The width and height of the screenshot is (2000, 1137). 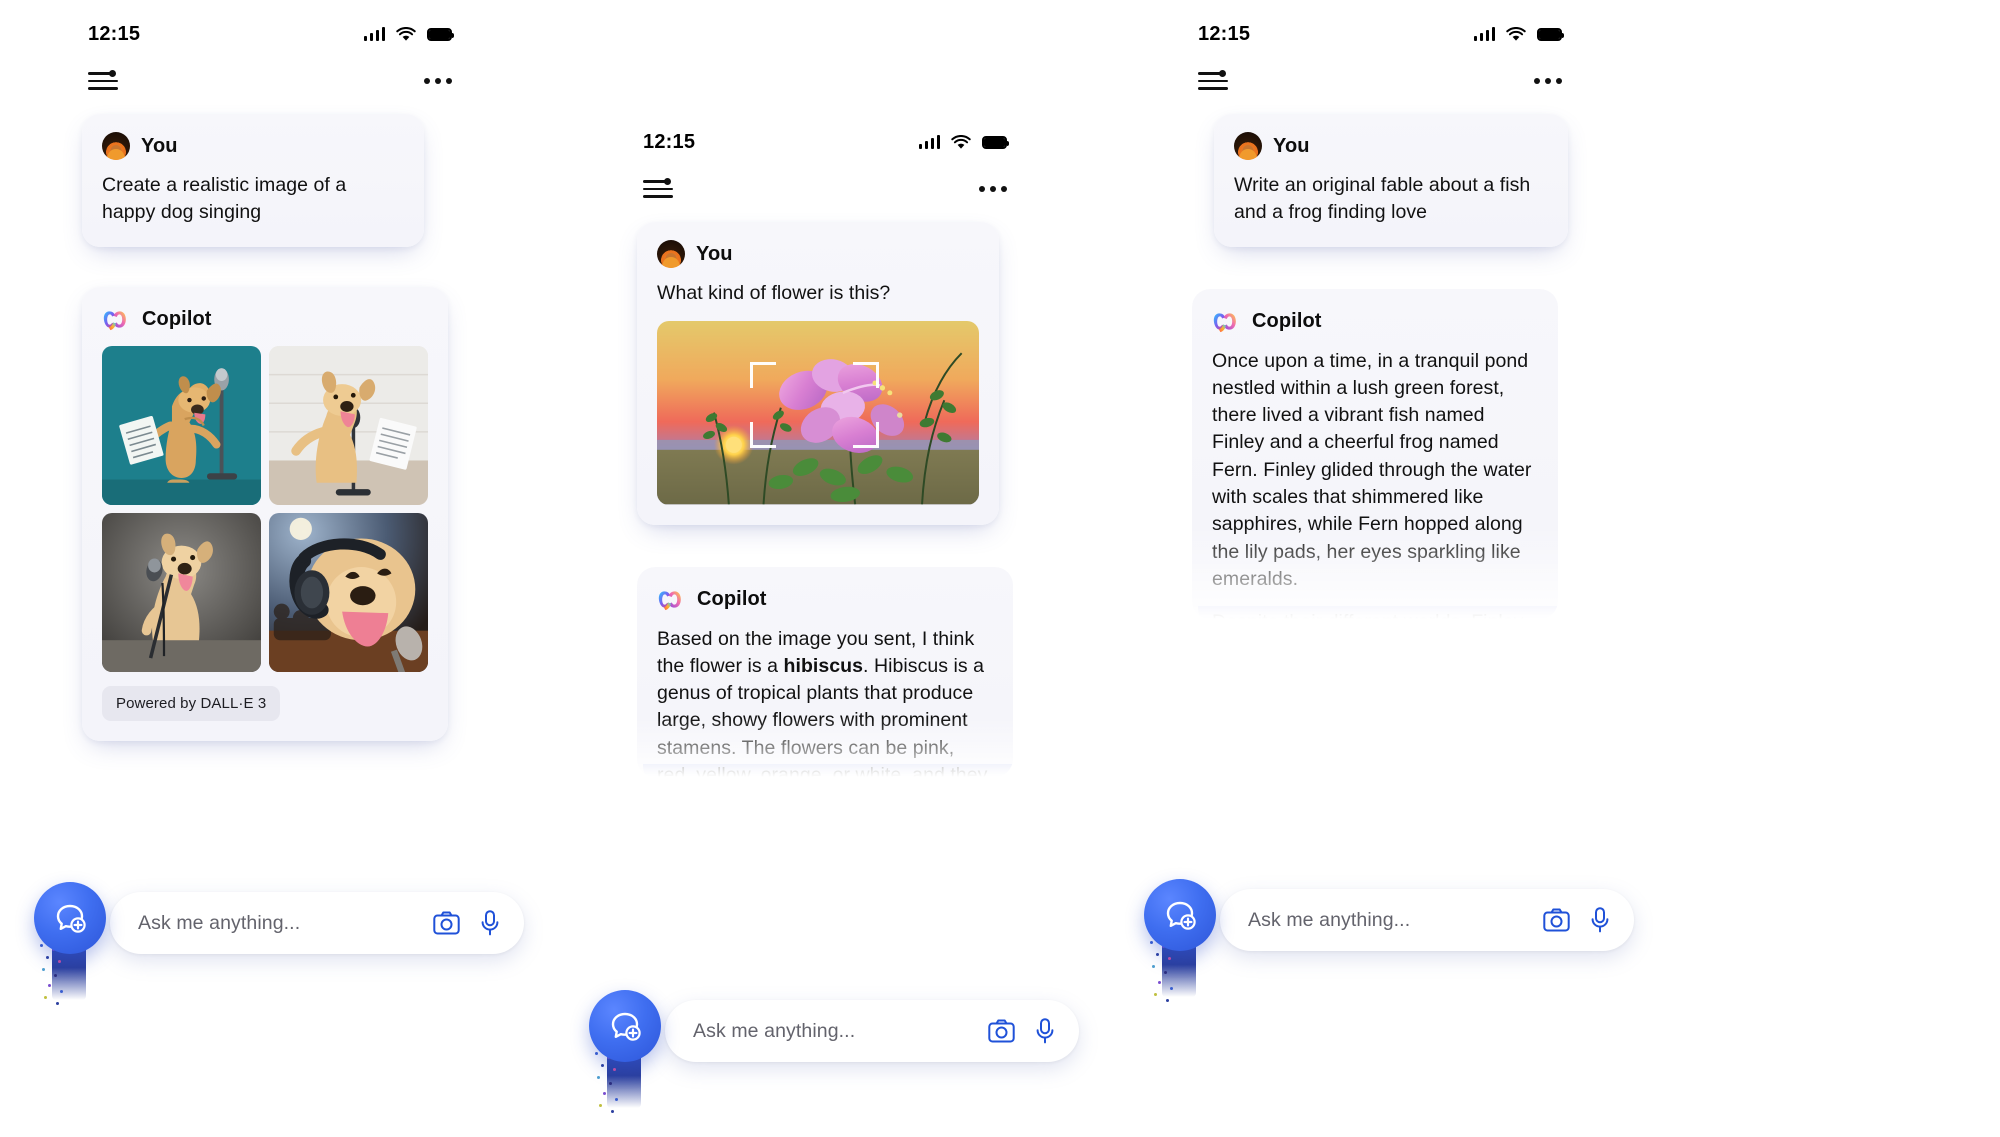 What do you see at coordinates (191, 703) in the screenshot?
I see `attribution-badge: Powered by DALL·E 3` at bounding box center [191, 703].